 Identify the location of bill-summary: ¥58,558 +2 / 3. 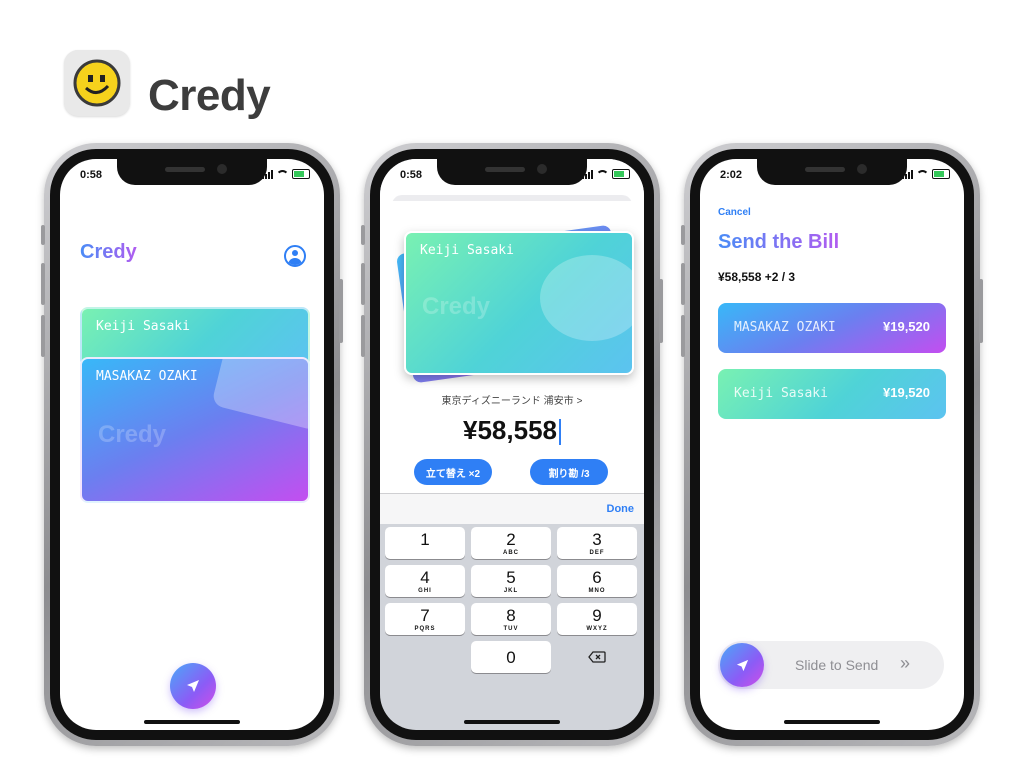
(757, 277).